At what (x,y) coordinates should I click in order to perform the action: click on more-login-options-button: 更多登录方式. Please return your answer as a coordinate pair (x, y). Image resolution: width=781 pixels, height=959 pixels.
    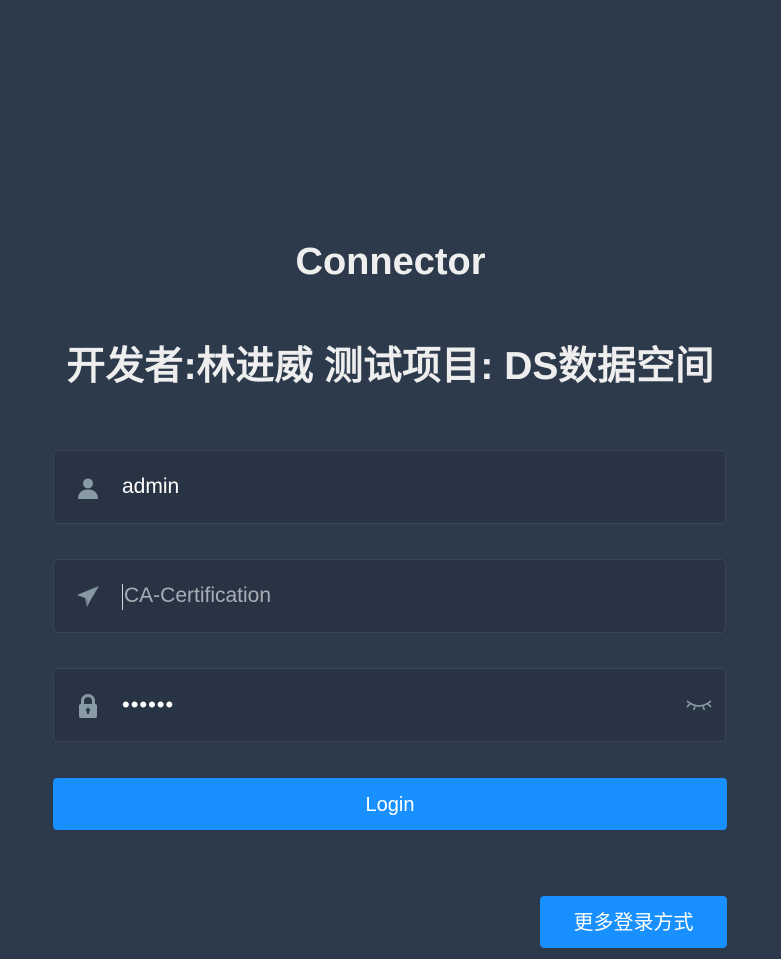
    Looking at the image, I should click on (633, 922).